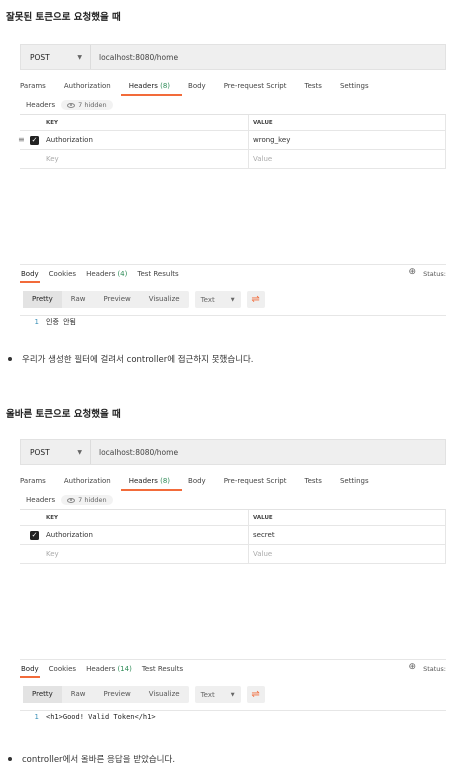 The image size is (458, 776). I want to click on bullet-note-valid-token: controller에서 올바른 응답을 받았습니다., so click(91, 759).